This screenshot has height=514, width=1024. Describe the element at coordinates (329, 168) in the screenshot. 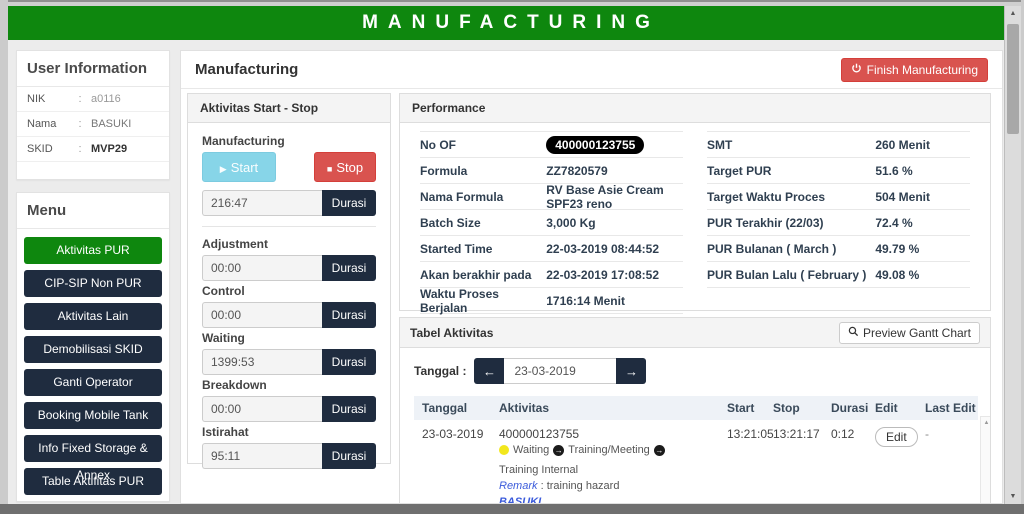

I see `stop-square-icon: ■` at that location.